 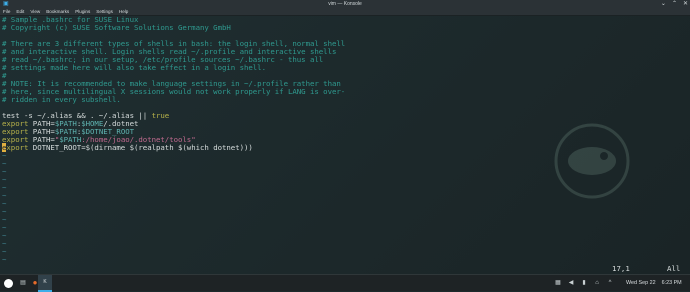 I want to click on taskbar: ▤ ● K ▦ ◀ ▮ ⌂ ^ Wed Sep 22 6:23 PM, so click(x=345, y=283).